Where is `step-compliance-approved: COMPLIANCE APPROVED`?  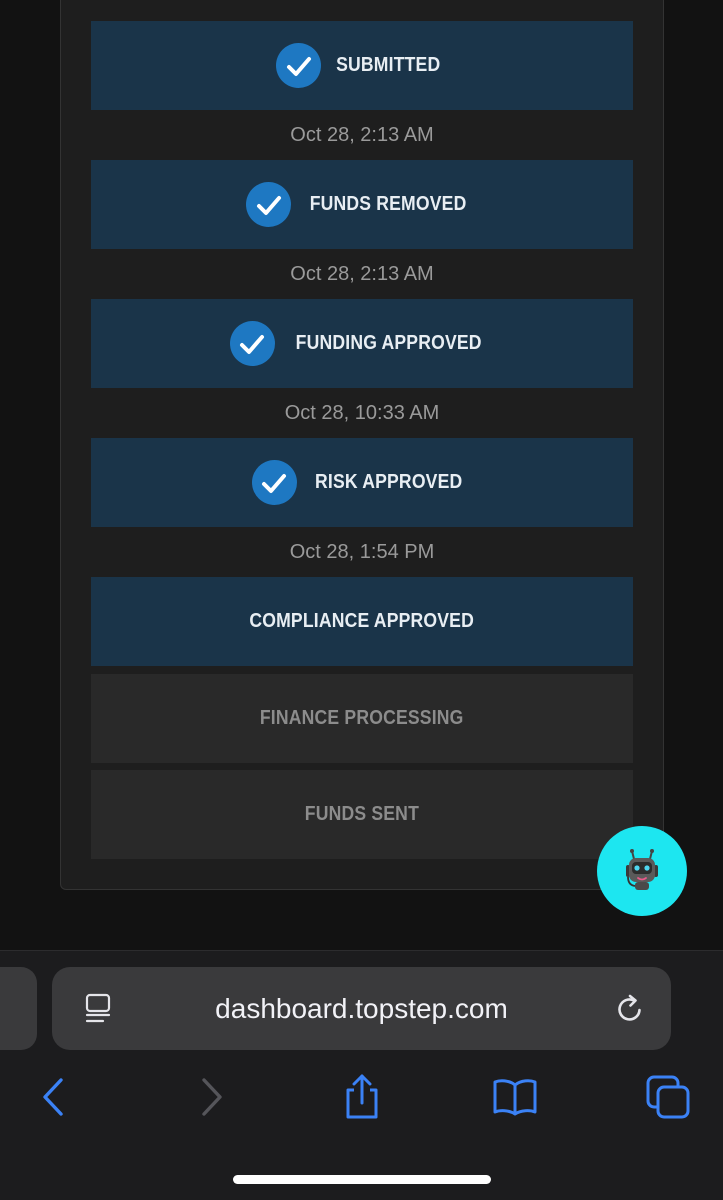
step-compliance-approved: COMPLIANCE APPROVED is located at coordinates (362, 621).